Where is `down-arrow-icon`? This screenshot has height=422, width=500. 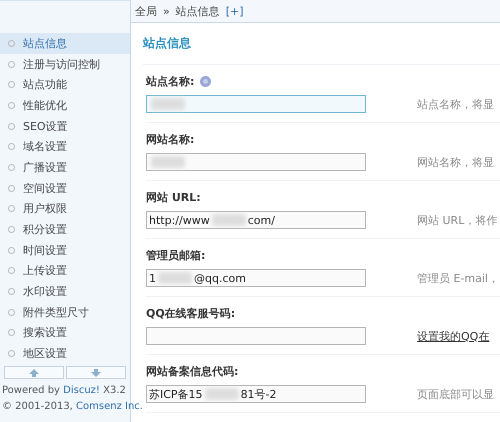 down-arrow-icon is located at coordinates (96, 372).